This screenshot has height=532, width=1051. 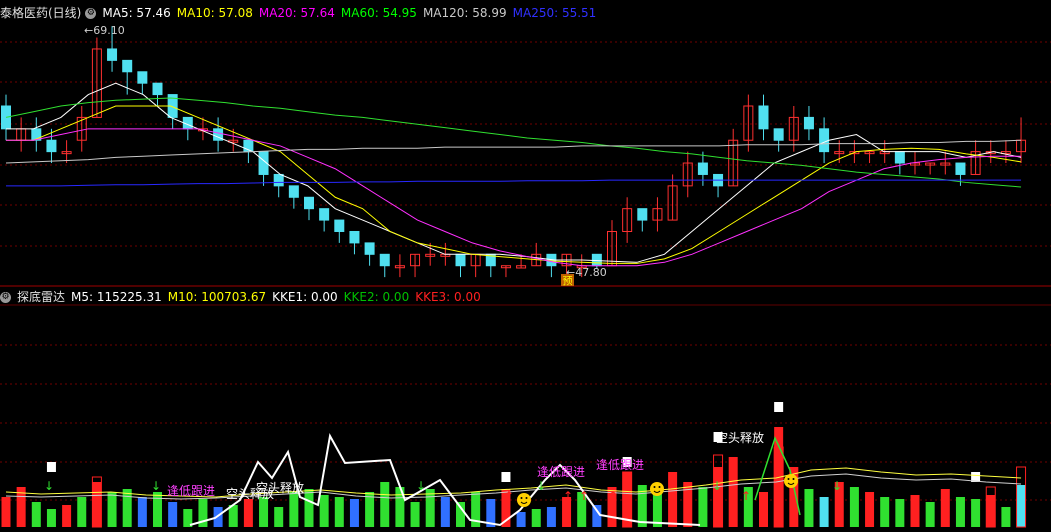 I want to click on ma250-line, so click(x=514, y=183).